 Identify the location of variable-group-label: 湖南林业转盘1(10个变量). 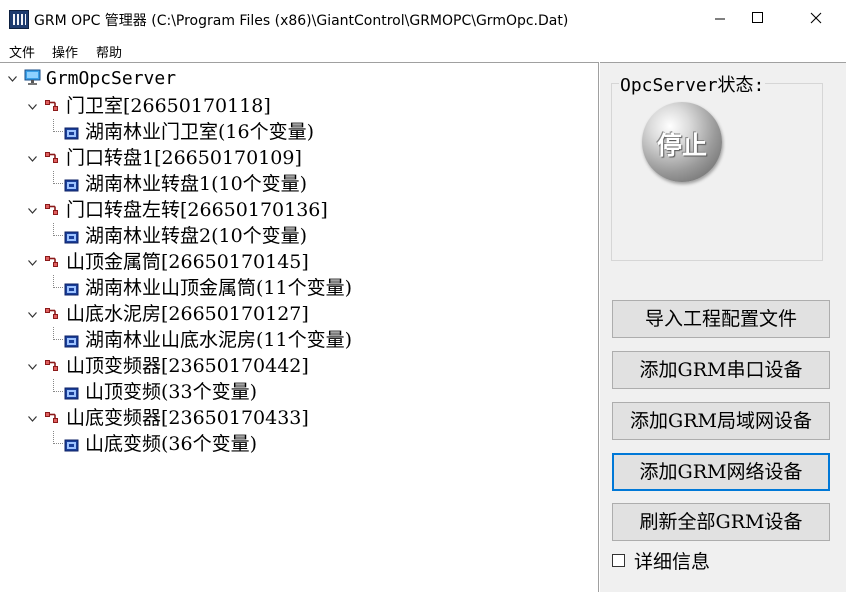
(196, 184).